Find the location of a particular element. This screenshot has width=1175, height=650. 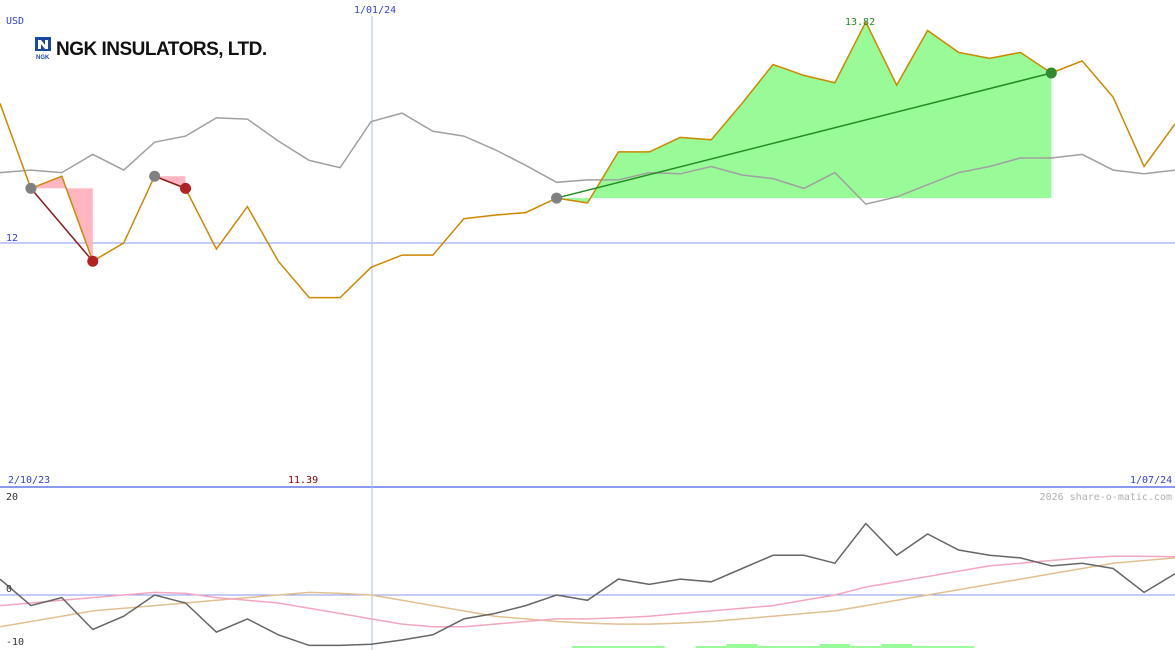

svg-text: NGK is located at coordinates (43, 58).